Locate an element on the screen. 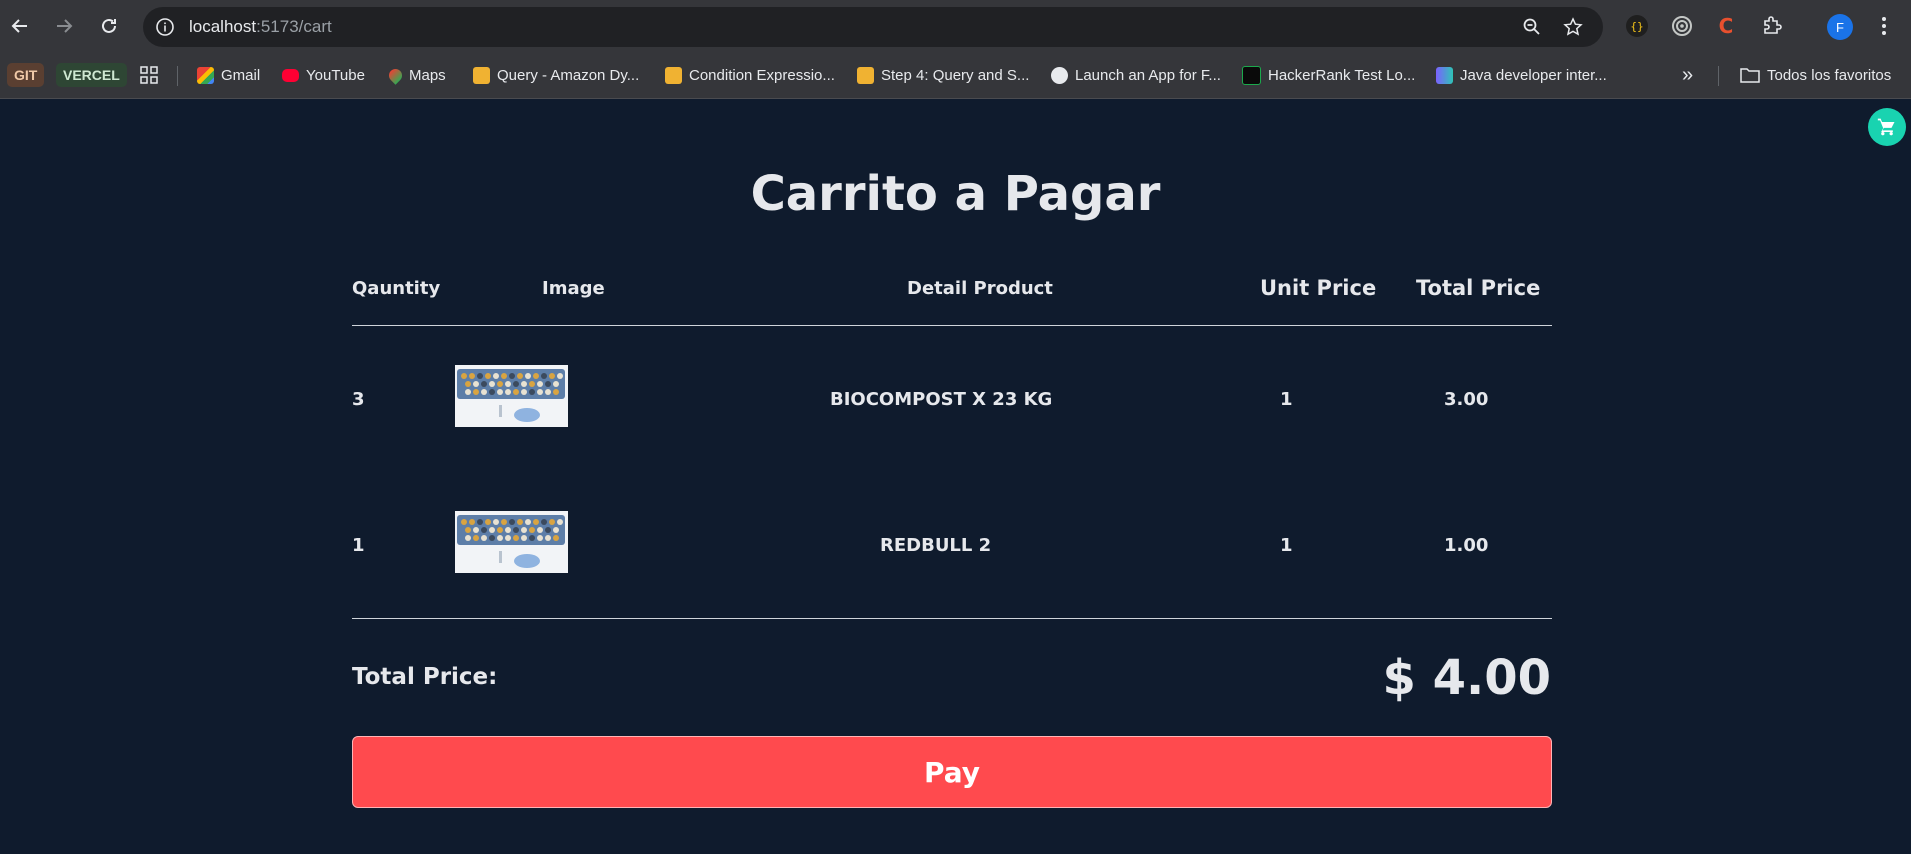  back-icon is located at coordinates (20, 26).